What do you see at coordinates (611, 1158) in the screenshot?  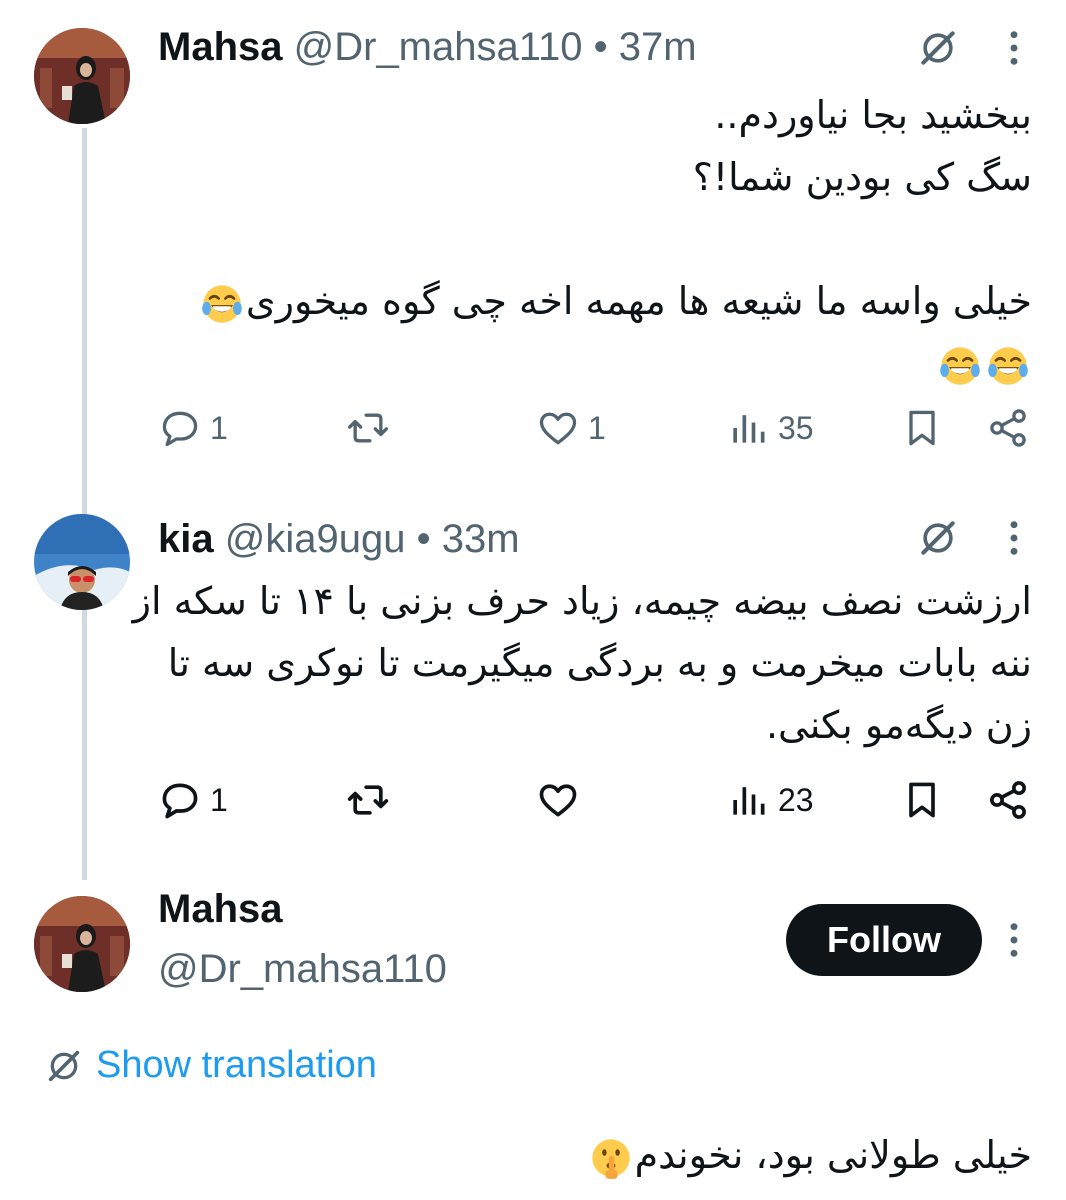 I see `shushing-face-emoji` at bounding box center [611, 1158].